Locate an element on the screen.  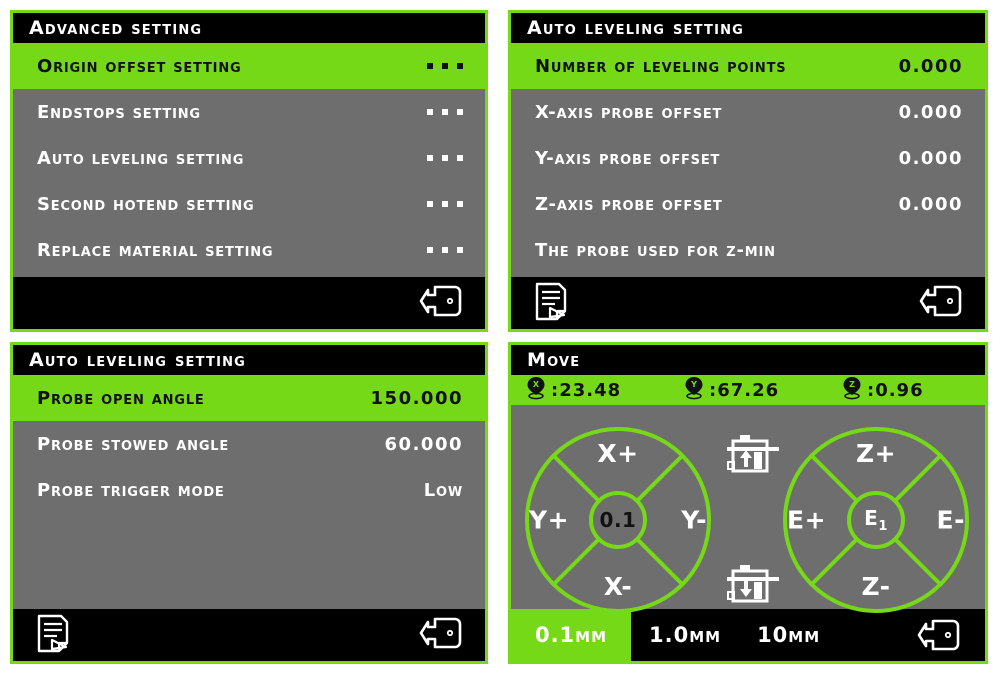
menu-item-y-axis-probe-offset: Y-axis probe offset 0.000 is located at coordinates (748, 158).